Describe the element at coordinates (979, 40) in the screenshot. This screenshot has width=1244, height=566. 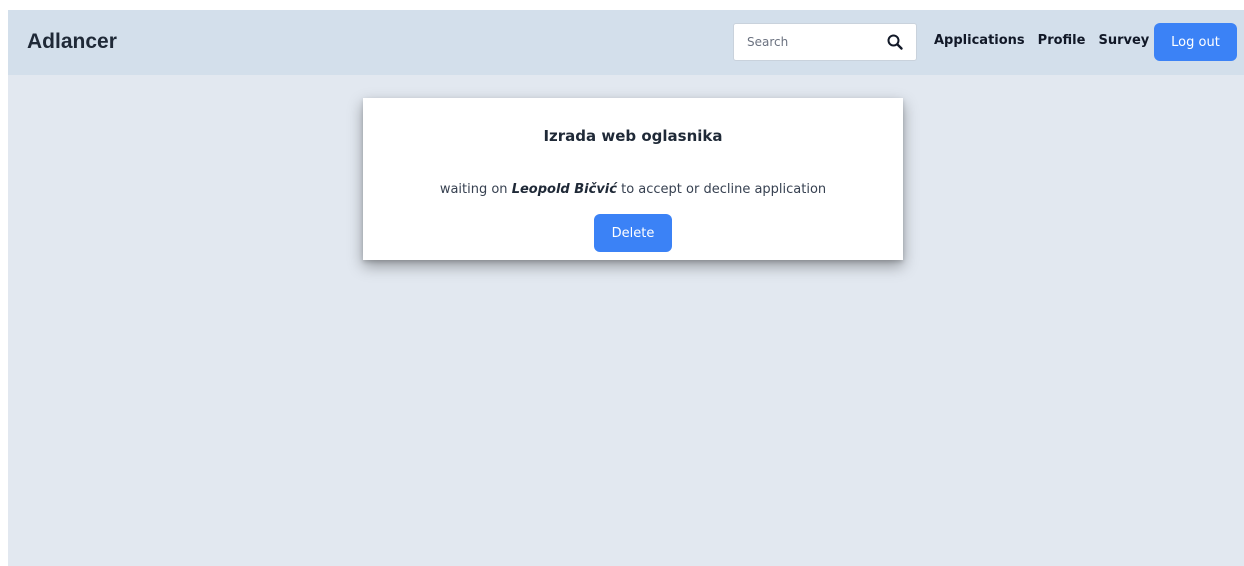
I see `nav-link-applications: Applications` at that location.